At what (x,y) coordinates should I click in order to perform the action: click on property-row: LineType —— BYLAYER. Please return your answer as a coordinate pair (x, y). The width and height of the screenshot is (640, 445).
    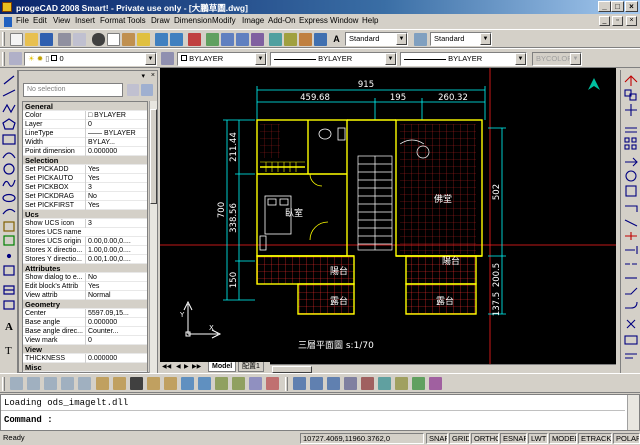
    Looking at the image, I should click on (85, 133).